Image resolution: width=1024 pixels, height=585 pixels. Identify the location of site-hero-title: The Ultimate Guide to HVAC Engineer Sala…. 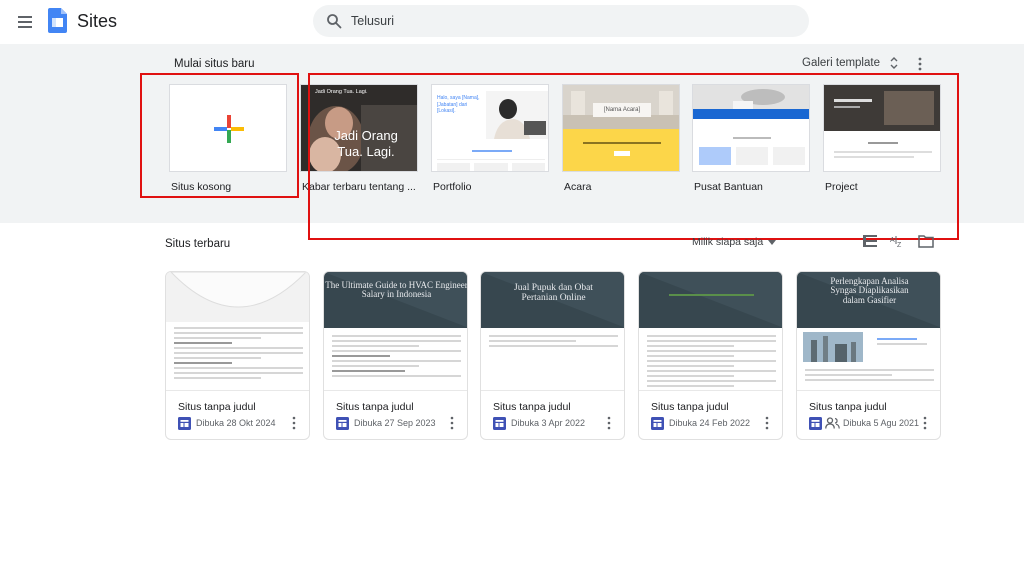
(396, 290).